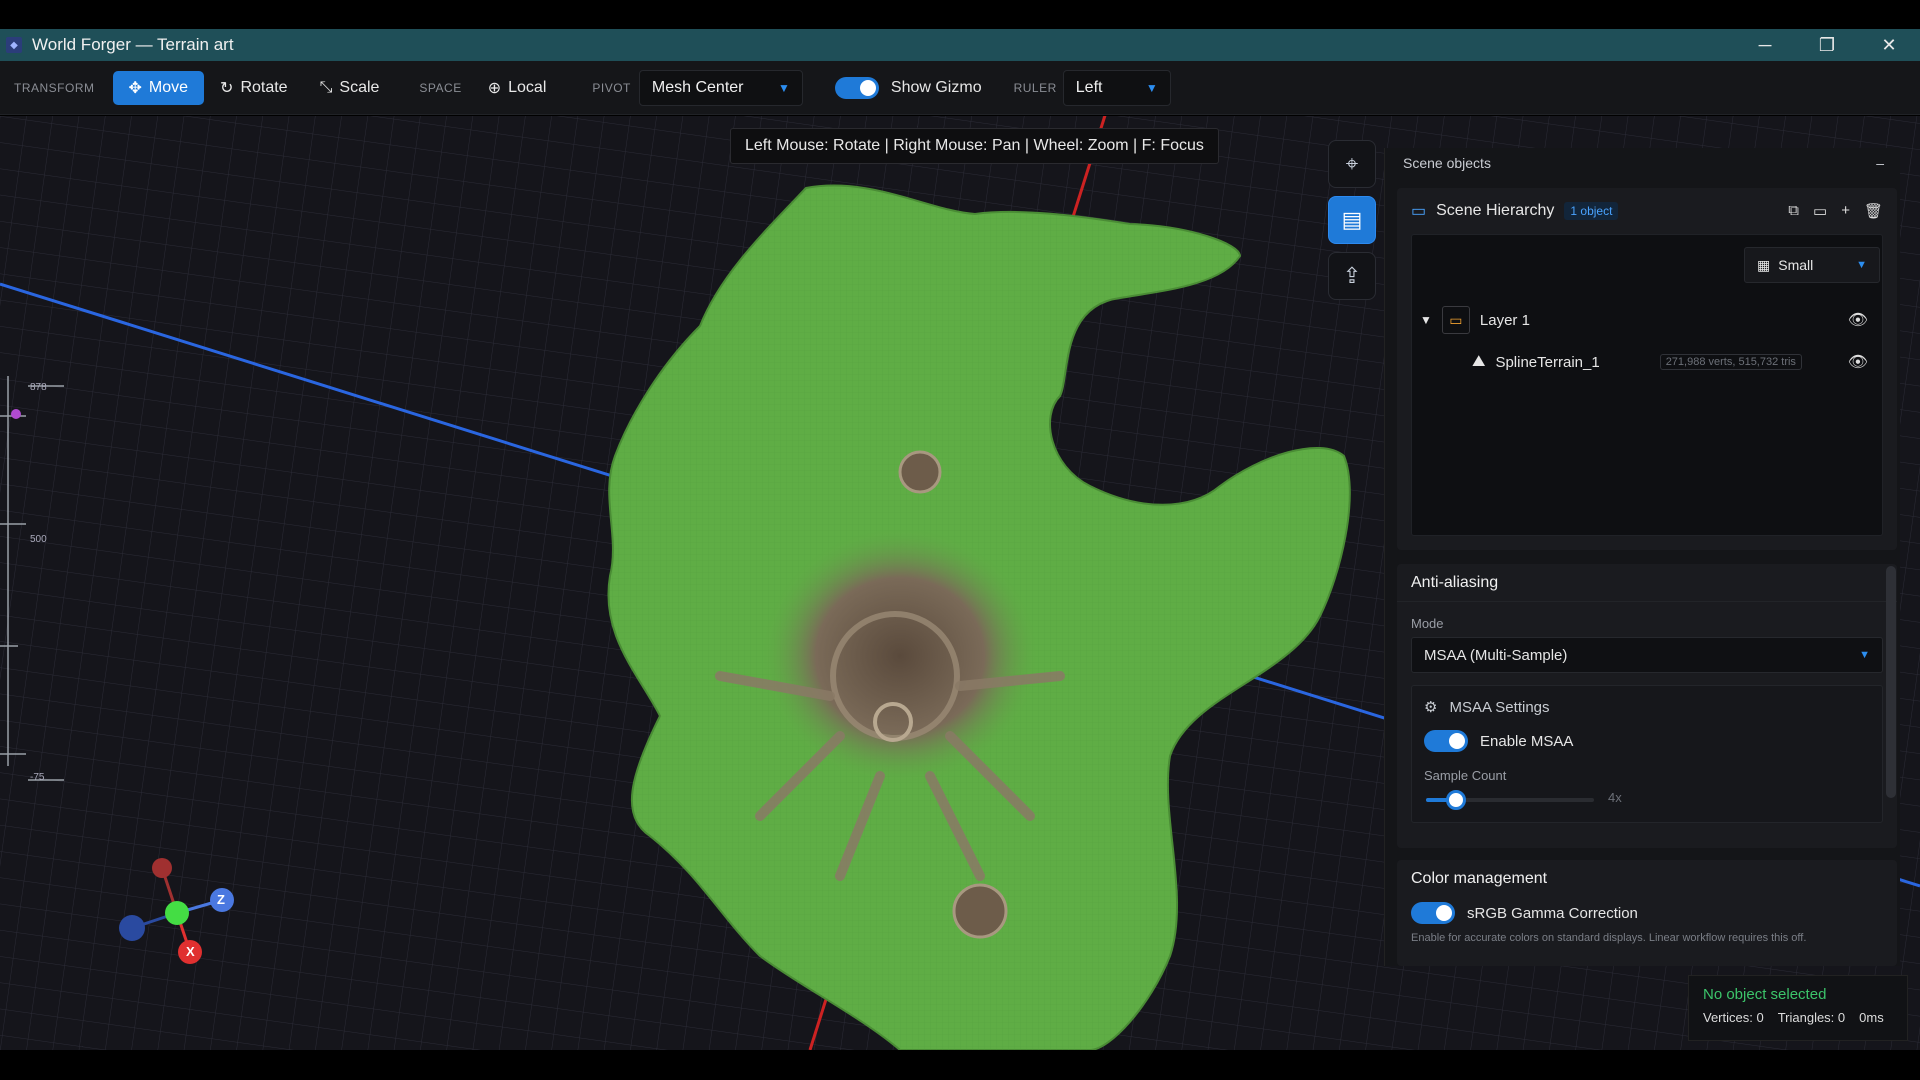 The height and width of the screenshot is (1080, 1920). Describe the element at coordinates (16, 414) in the screenshot. I see `ruler-marker` at that location.